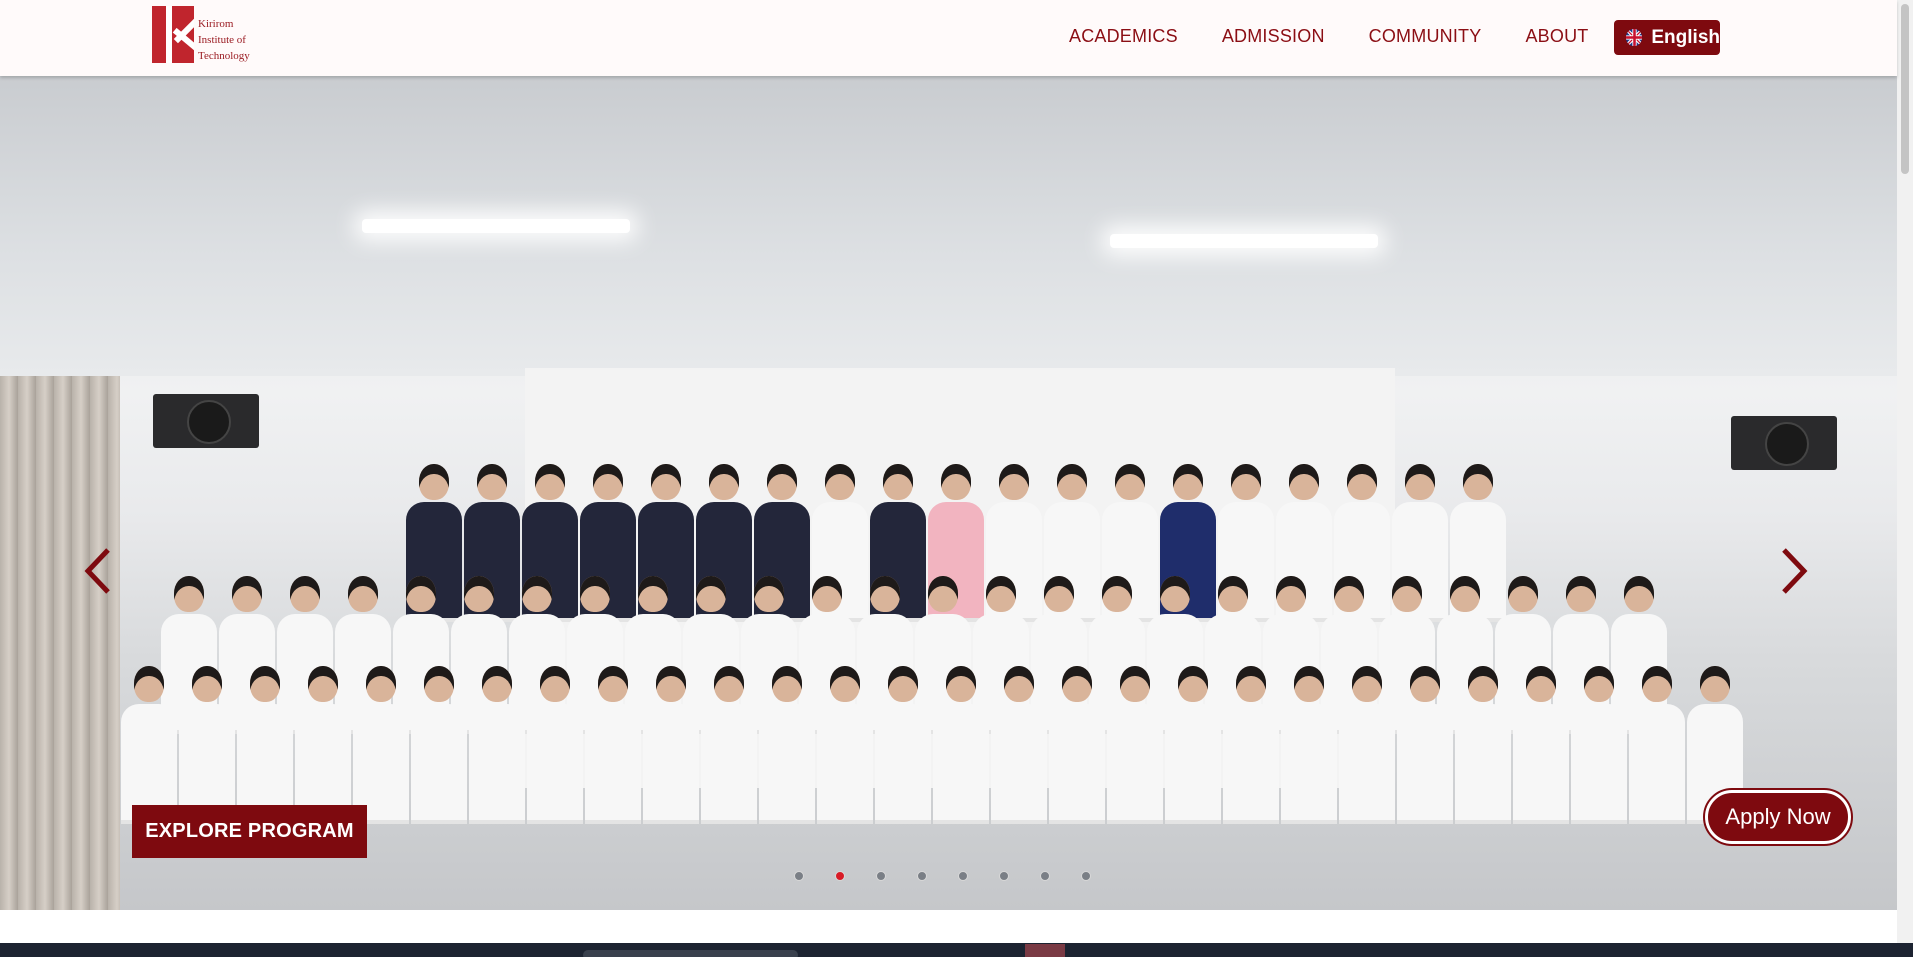  Describe the element at coordinates (1425, 36) in the screenshot. I see `nav-community: COMMUNITY` at that location.